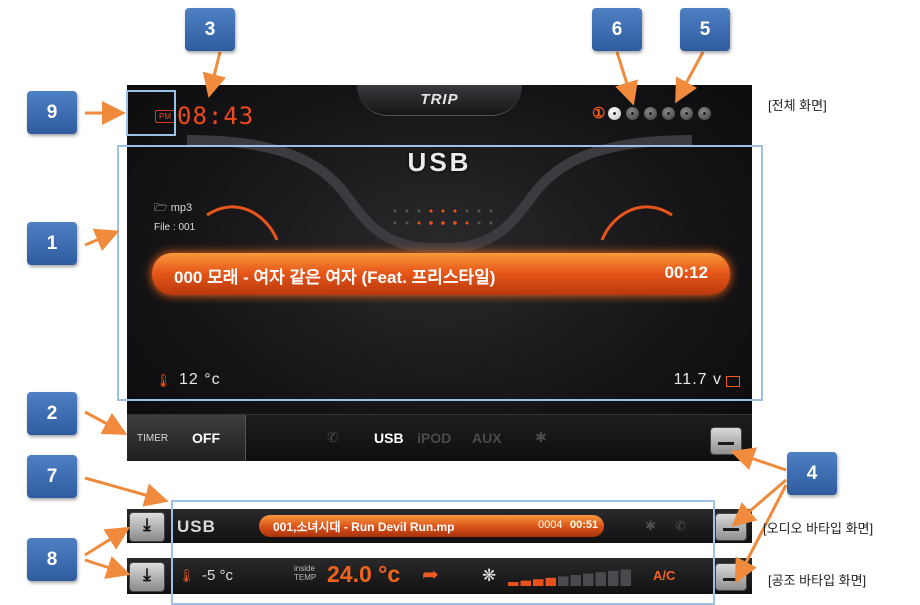  What do you see at coordinates (153, 438) in the screenshot?
I see `timer-label: TIMER` at bounding box center [153, 438].